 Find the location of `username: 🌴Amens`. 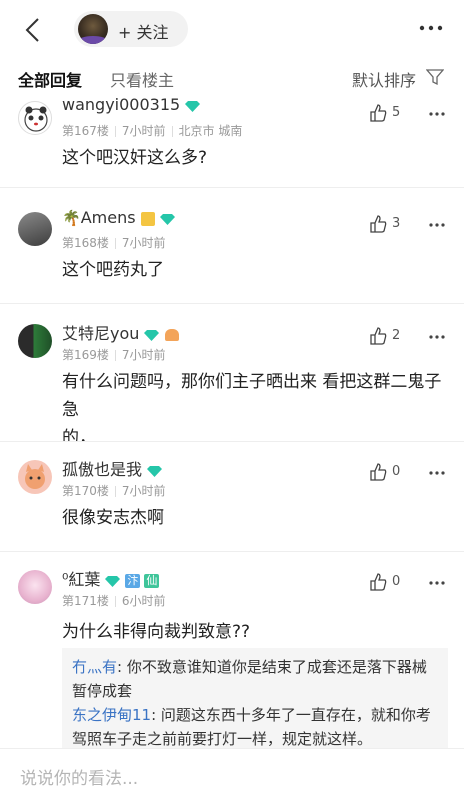

username: 🌴Amens is located at coordinates (118, 217).